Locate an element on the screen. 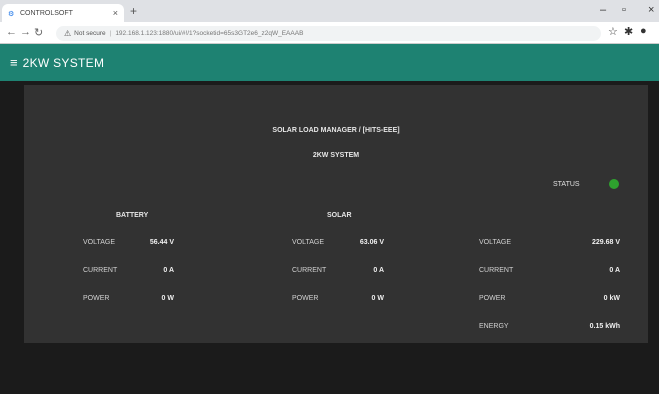  bookmark-star-icon: ☆ is located at coordinates (613, 31).